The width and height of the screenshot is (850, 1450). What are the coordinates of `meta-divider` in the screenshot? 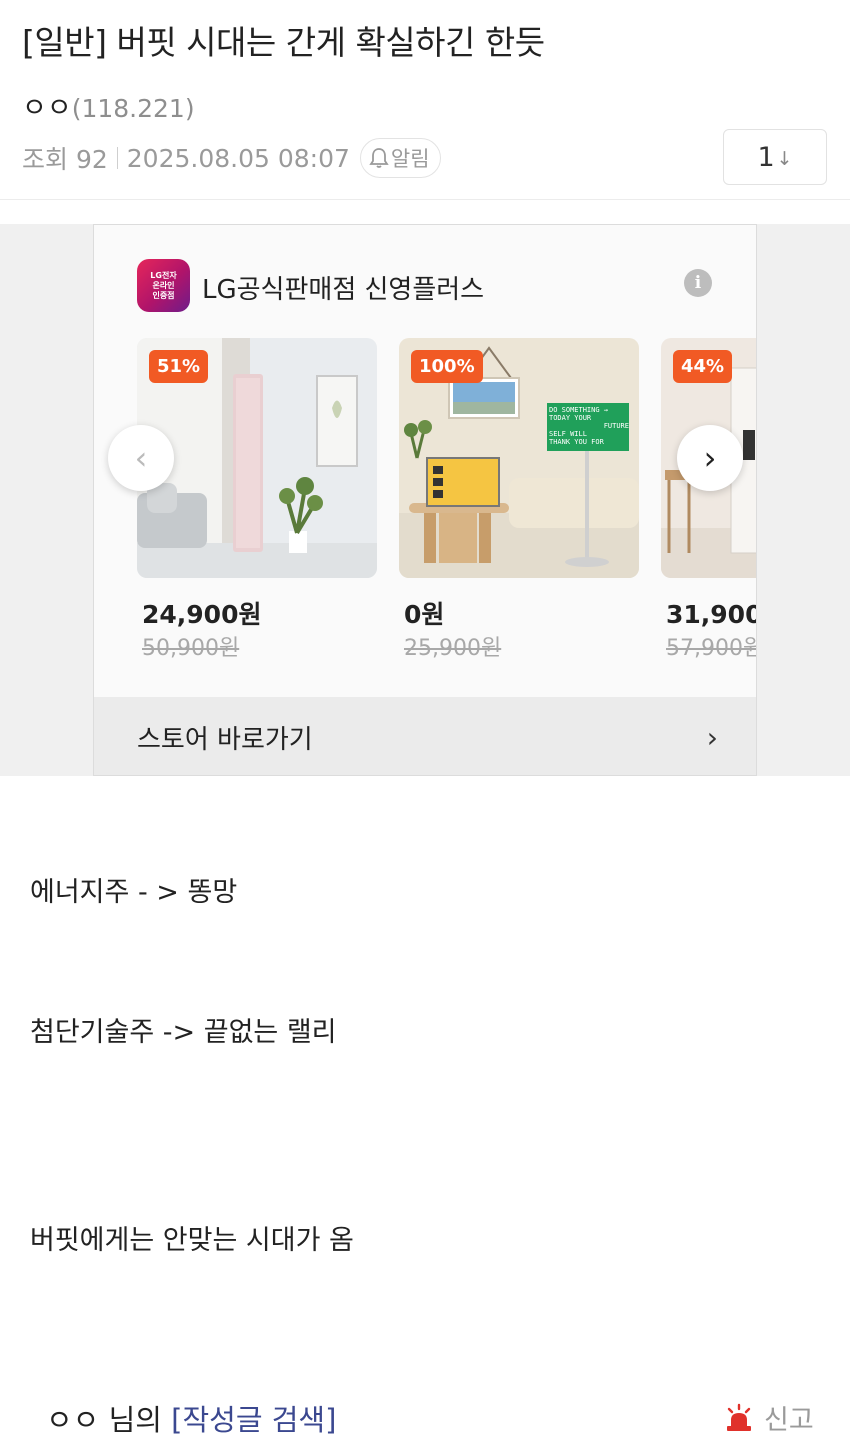 It's located at (117, 158).